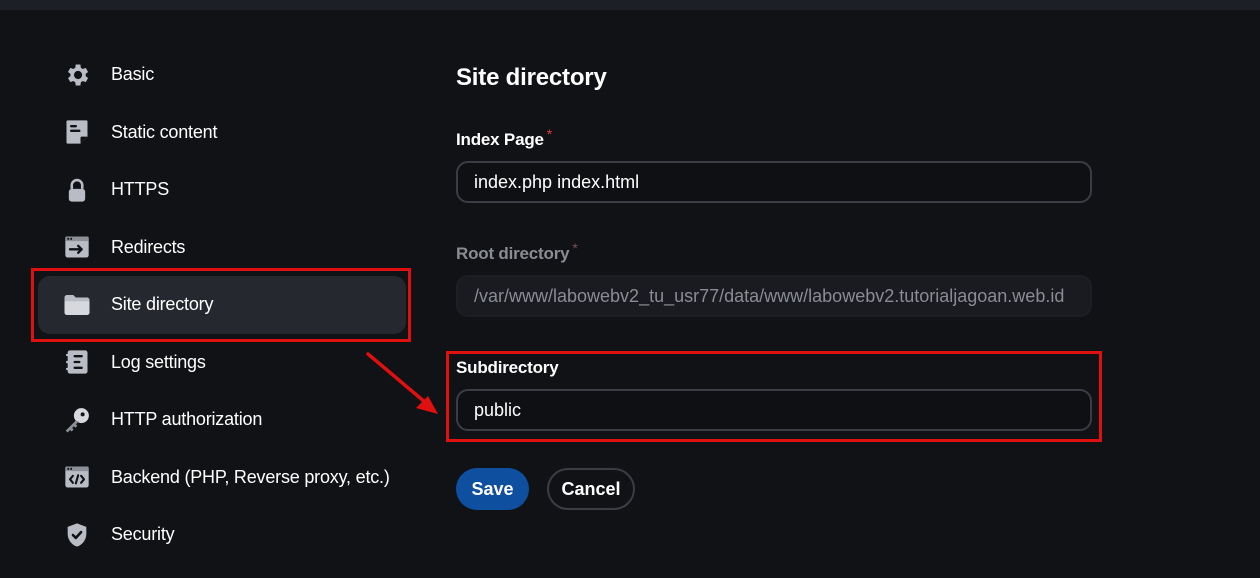  I want to click on sidebar-item-http-authorization: HTTP authorization, so click(222, 420).